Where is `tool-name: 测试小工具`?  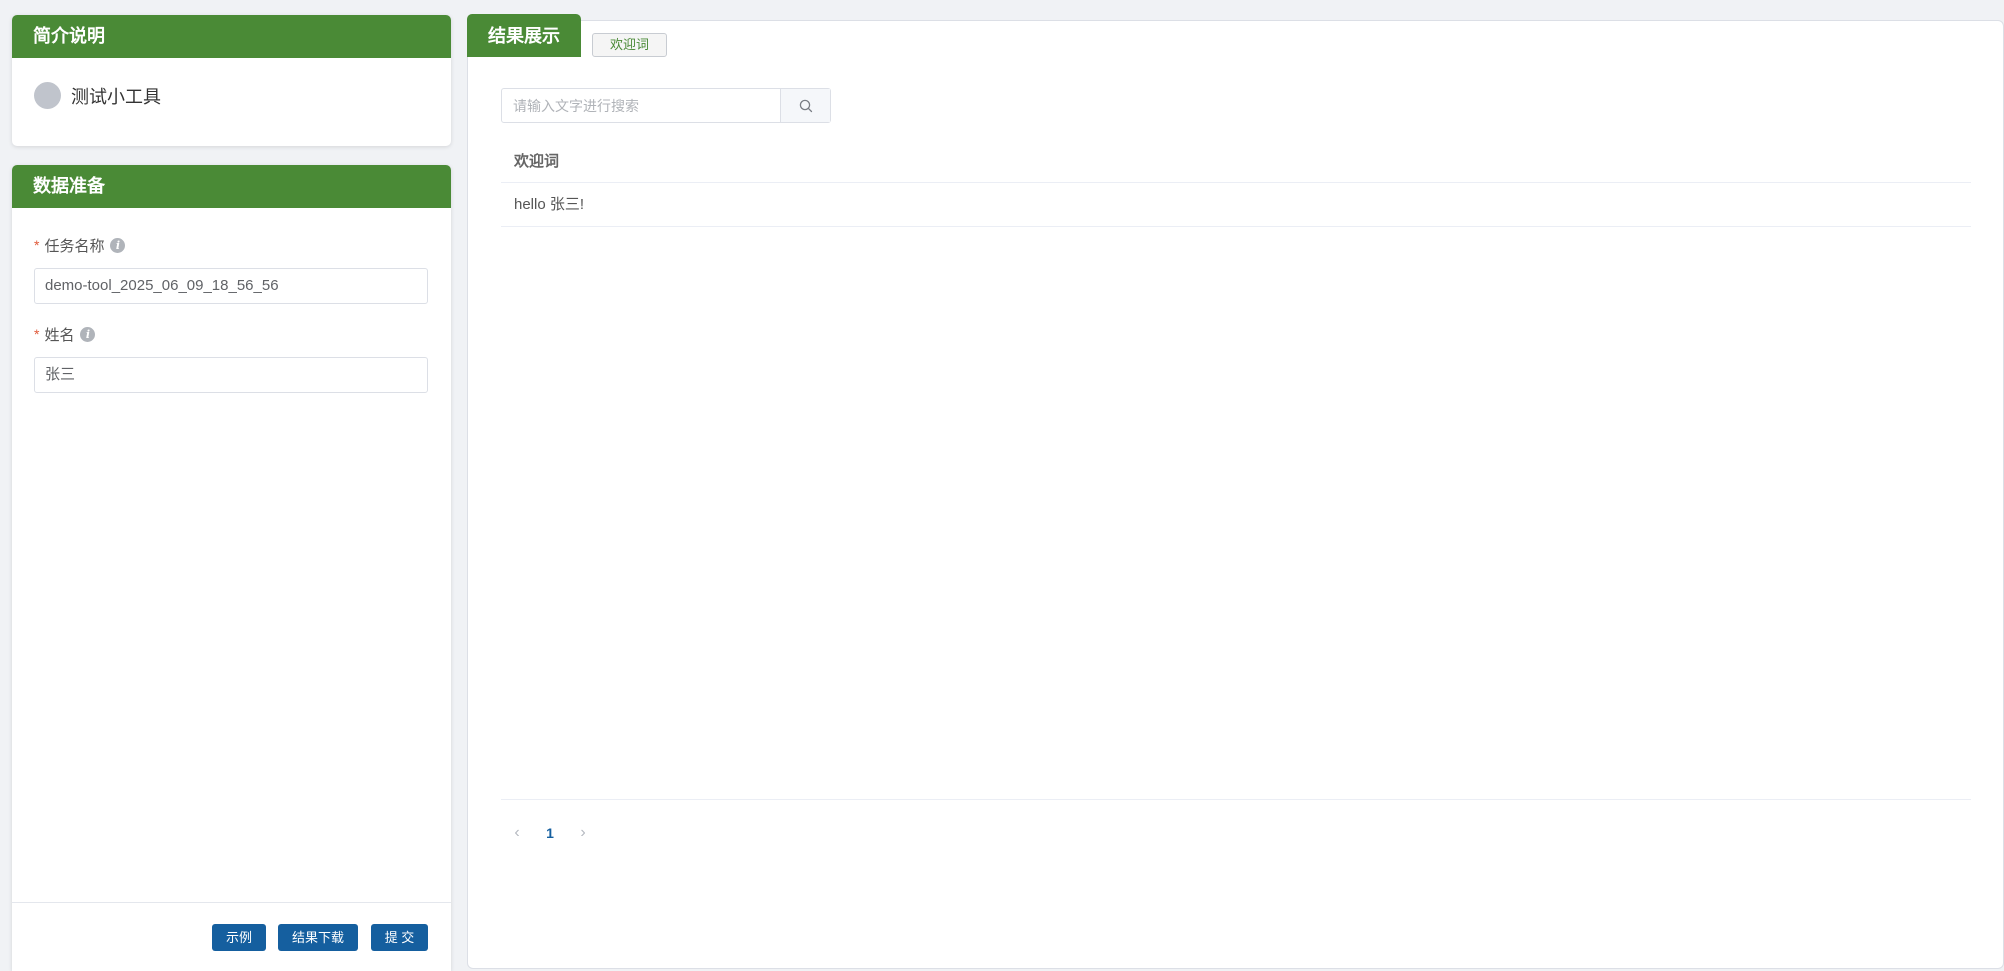 tool-name: 测试小工具 is located at coordinates (116, 96).